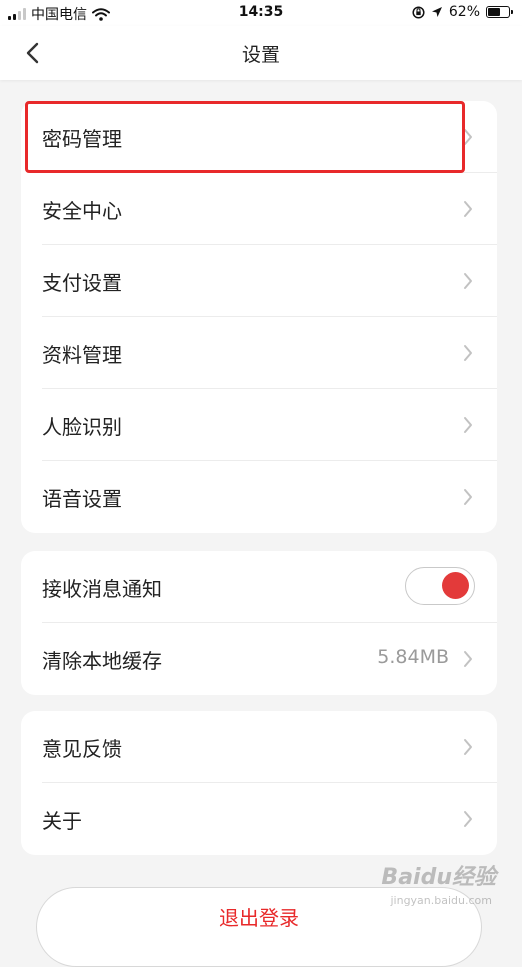 This screenshot has height=967, width=522. I want to click on page-title: 设置, so click(260, 55).